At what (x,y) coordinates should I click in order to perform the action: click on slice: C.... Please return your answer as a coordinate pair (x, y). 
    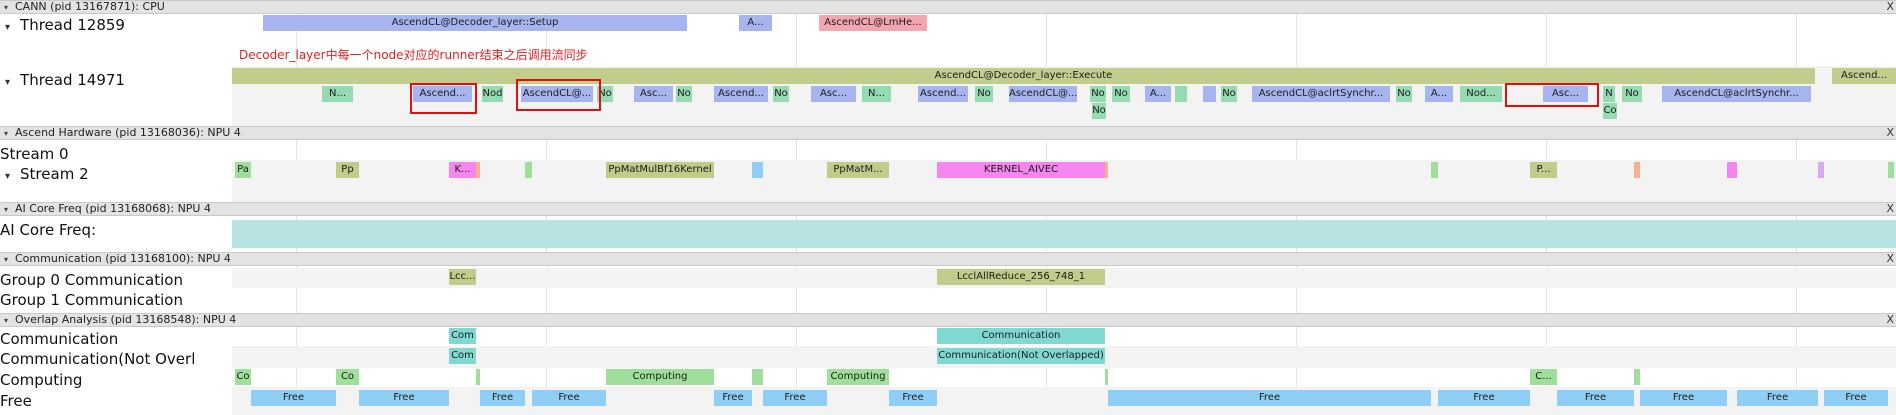
    Looking at the image, I should click on (1543, 377).